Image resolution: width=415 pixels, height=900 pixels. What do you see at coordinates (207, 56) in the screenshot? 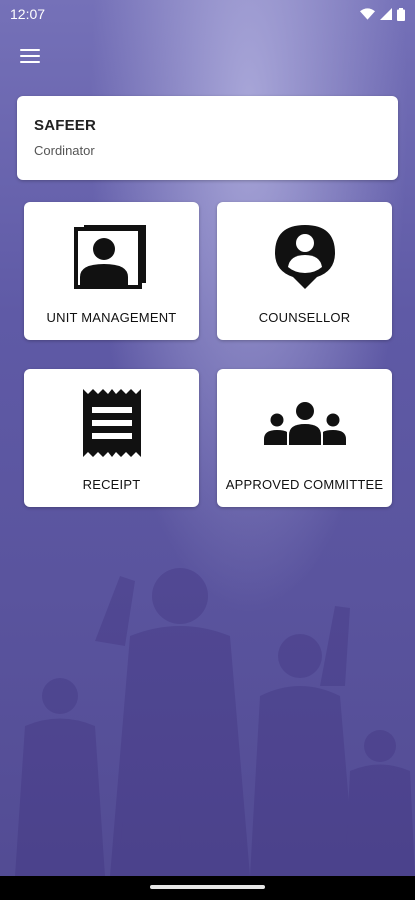
I see `app-bar` at bounding box center [207, 56].